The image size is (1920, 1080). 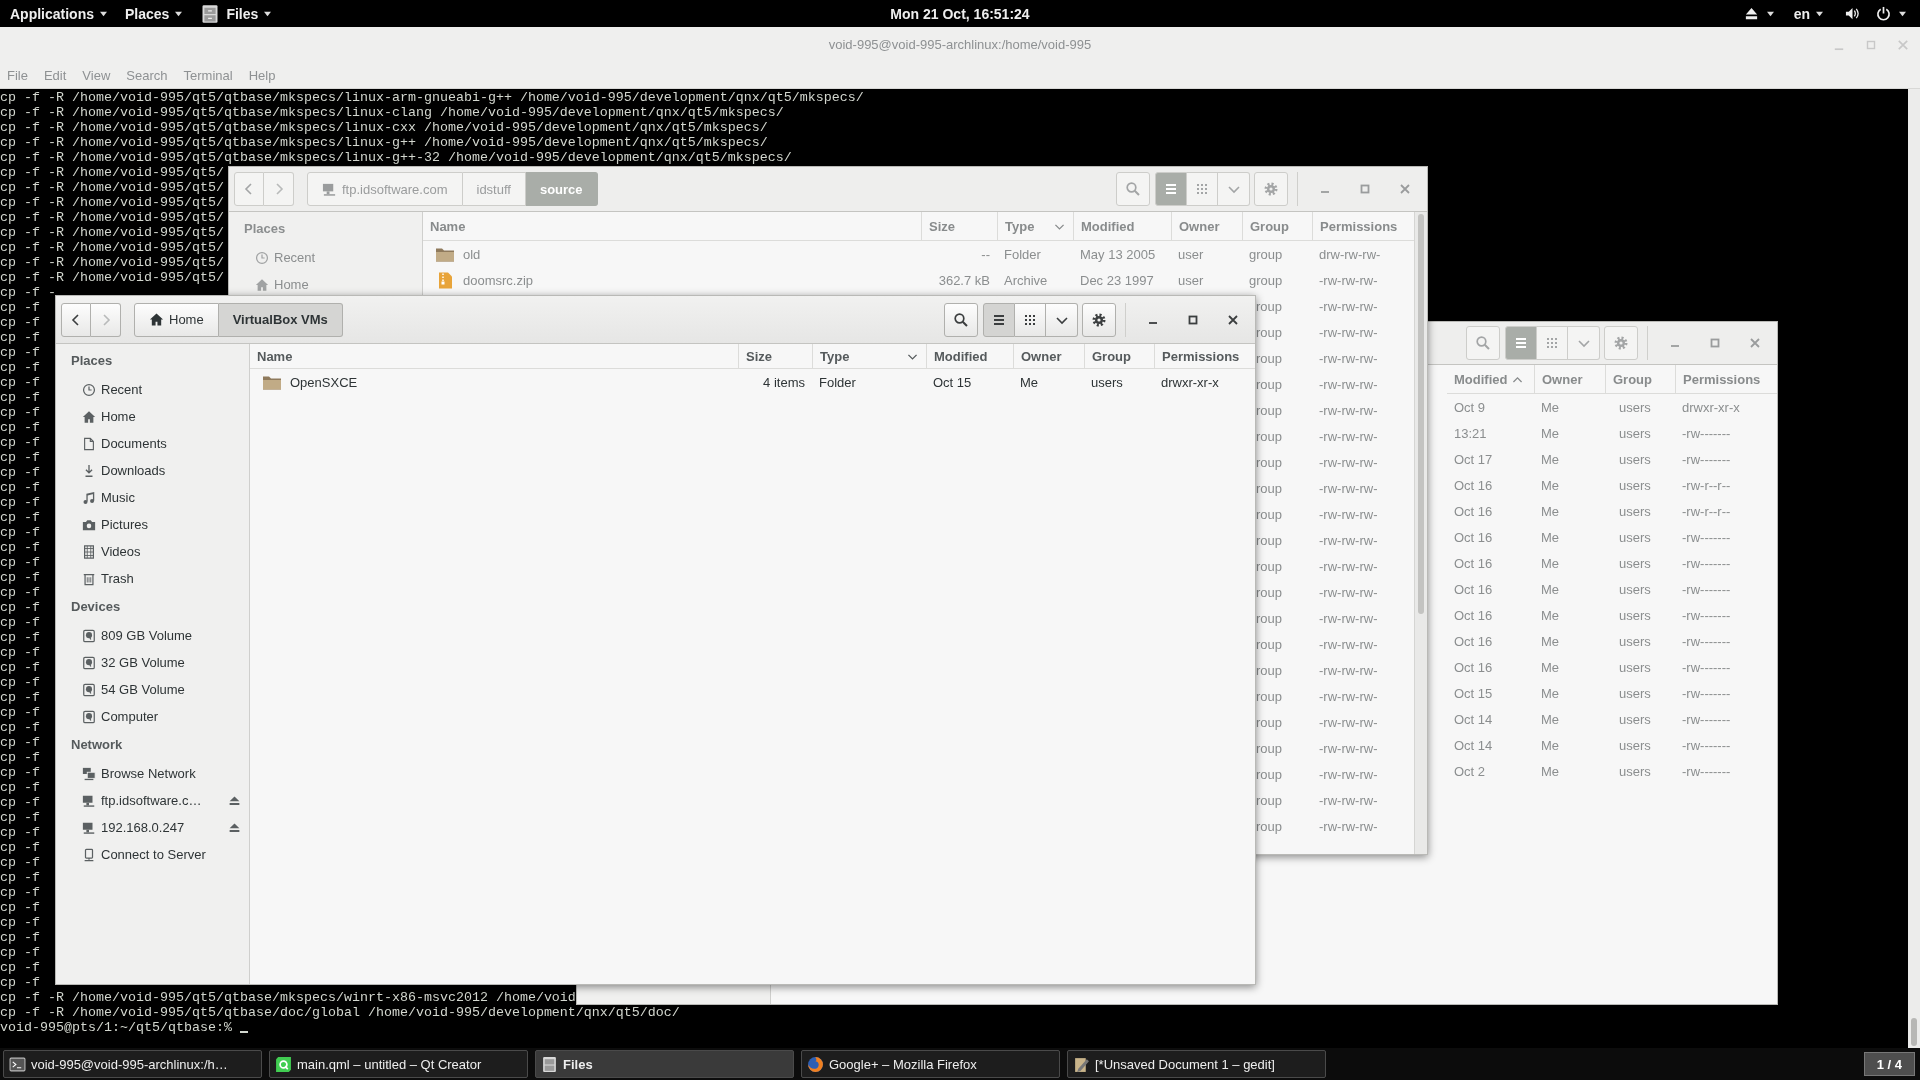 I want to click on sidebar-item: Browse Network, so click(x=152, y=773).